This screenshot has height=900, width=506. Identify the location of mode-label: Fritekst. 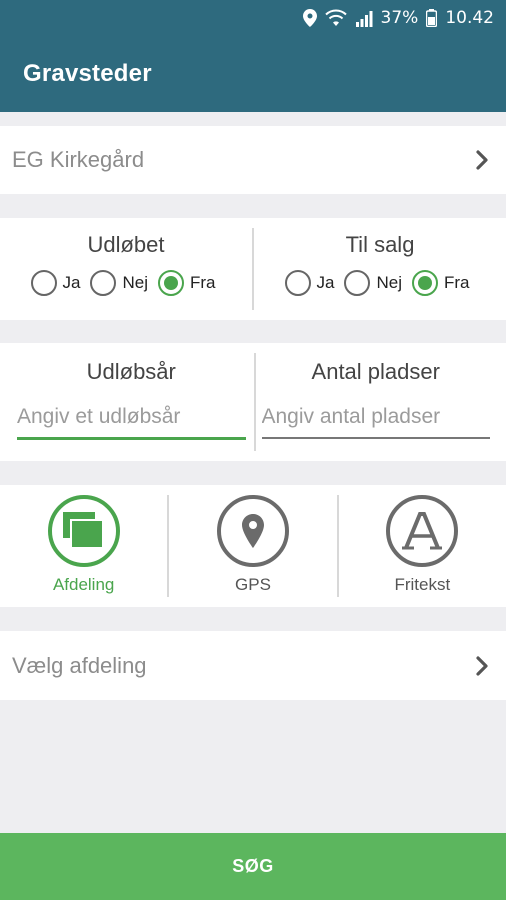
(422, 584).